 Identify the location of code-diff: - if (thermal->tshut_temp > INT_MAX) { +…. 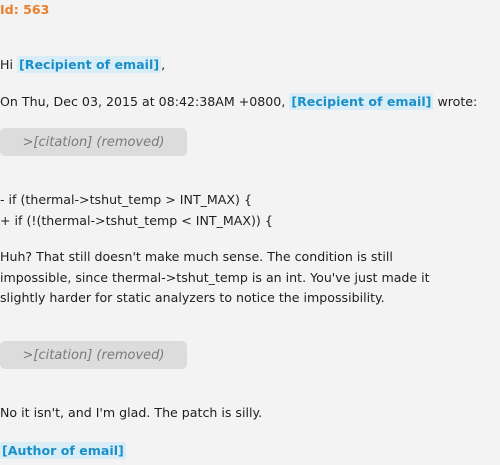
(136, 210).